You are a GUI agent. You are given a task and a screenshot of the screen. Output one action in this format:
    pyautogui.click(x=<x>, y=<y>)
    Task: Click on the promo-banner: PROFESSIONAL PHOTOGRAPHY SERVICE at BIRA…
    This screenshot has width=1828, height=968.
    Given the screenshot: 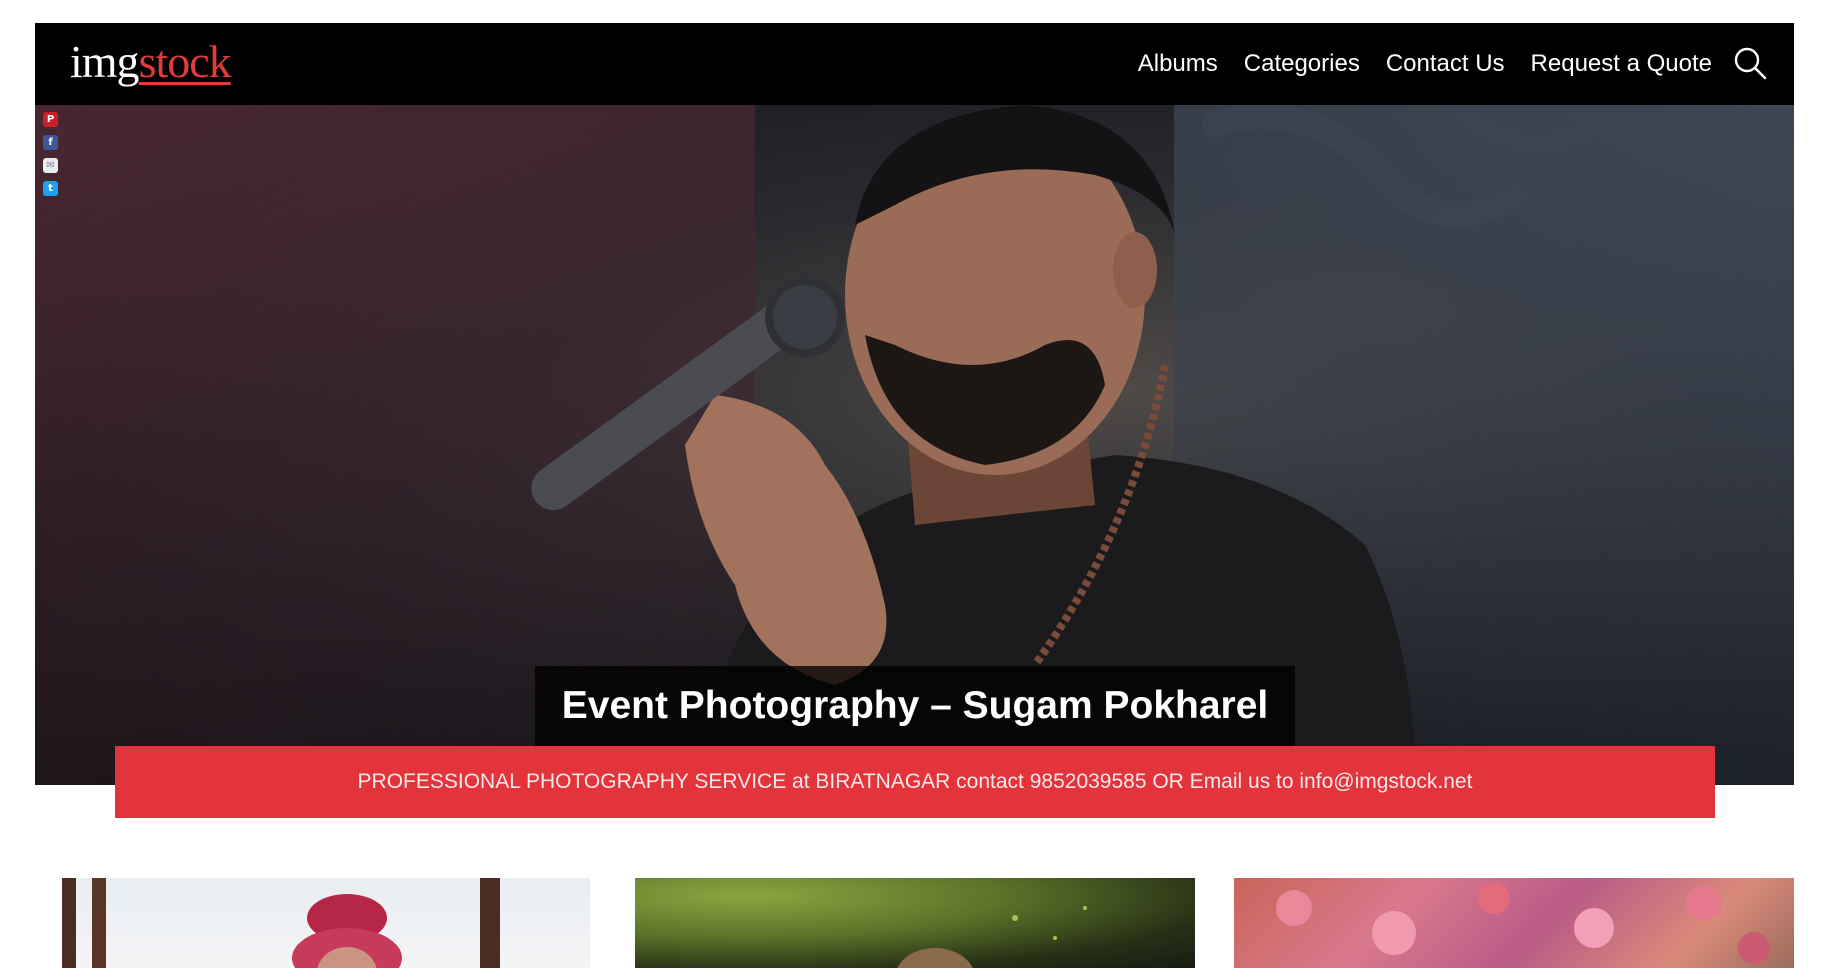 What is the action you would take?
    pyautogui.click(x=915, y=782)
    